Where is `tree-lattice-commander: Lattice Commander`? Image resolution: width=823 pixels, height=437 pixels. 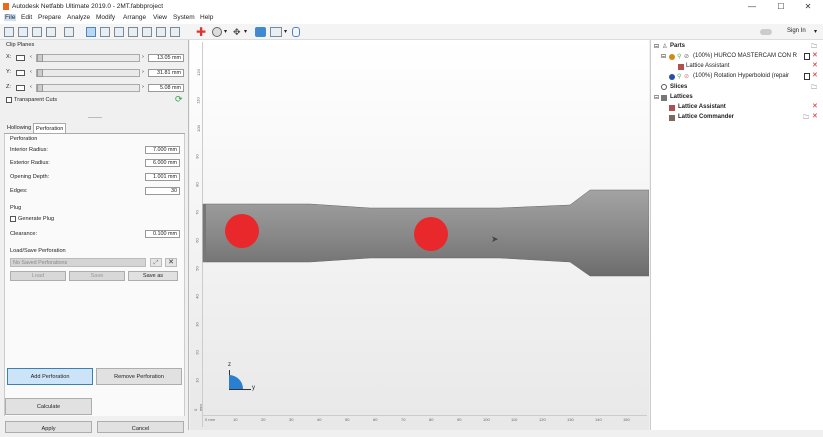 tree-lattice-commander: Lattice Commander is located at coordinates (706, 117).